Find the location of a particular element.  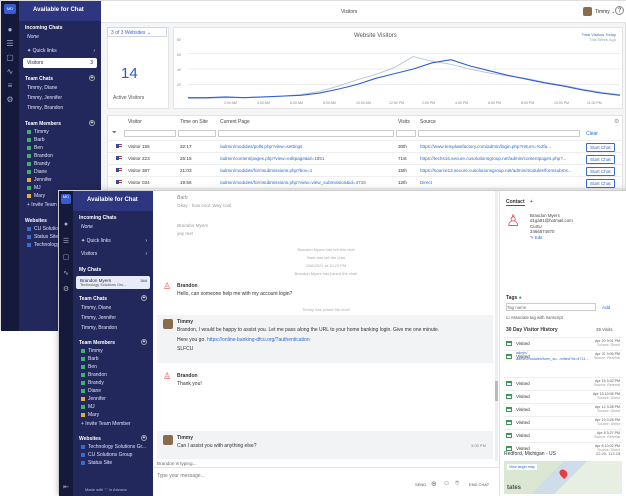

team-member-item: Jennifer is located at coordinates (113, 399).